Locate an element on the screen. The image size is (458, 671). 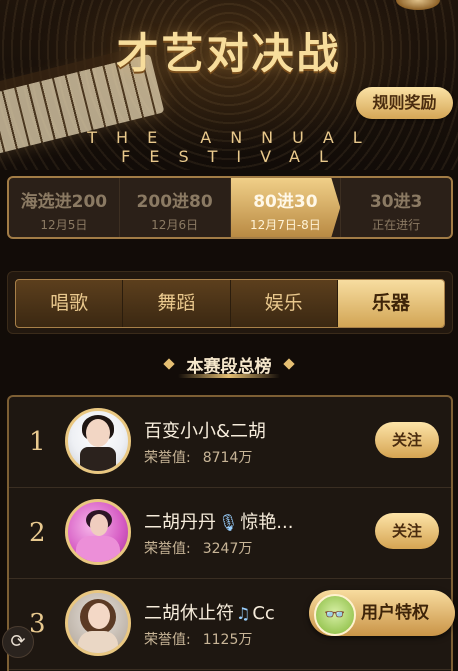
stage-date: 12月7日-8日 is located at coordinates (285, 225).